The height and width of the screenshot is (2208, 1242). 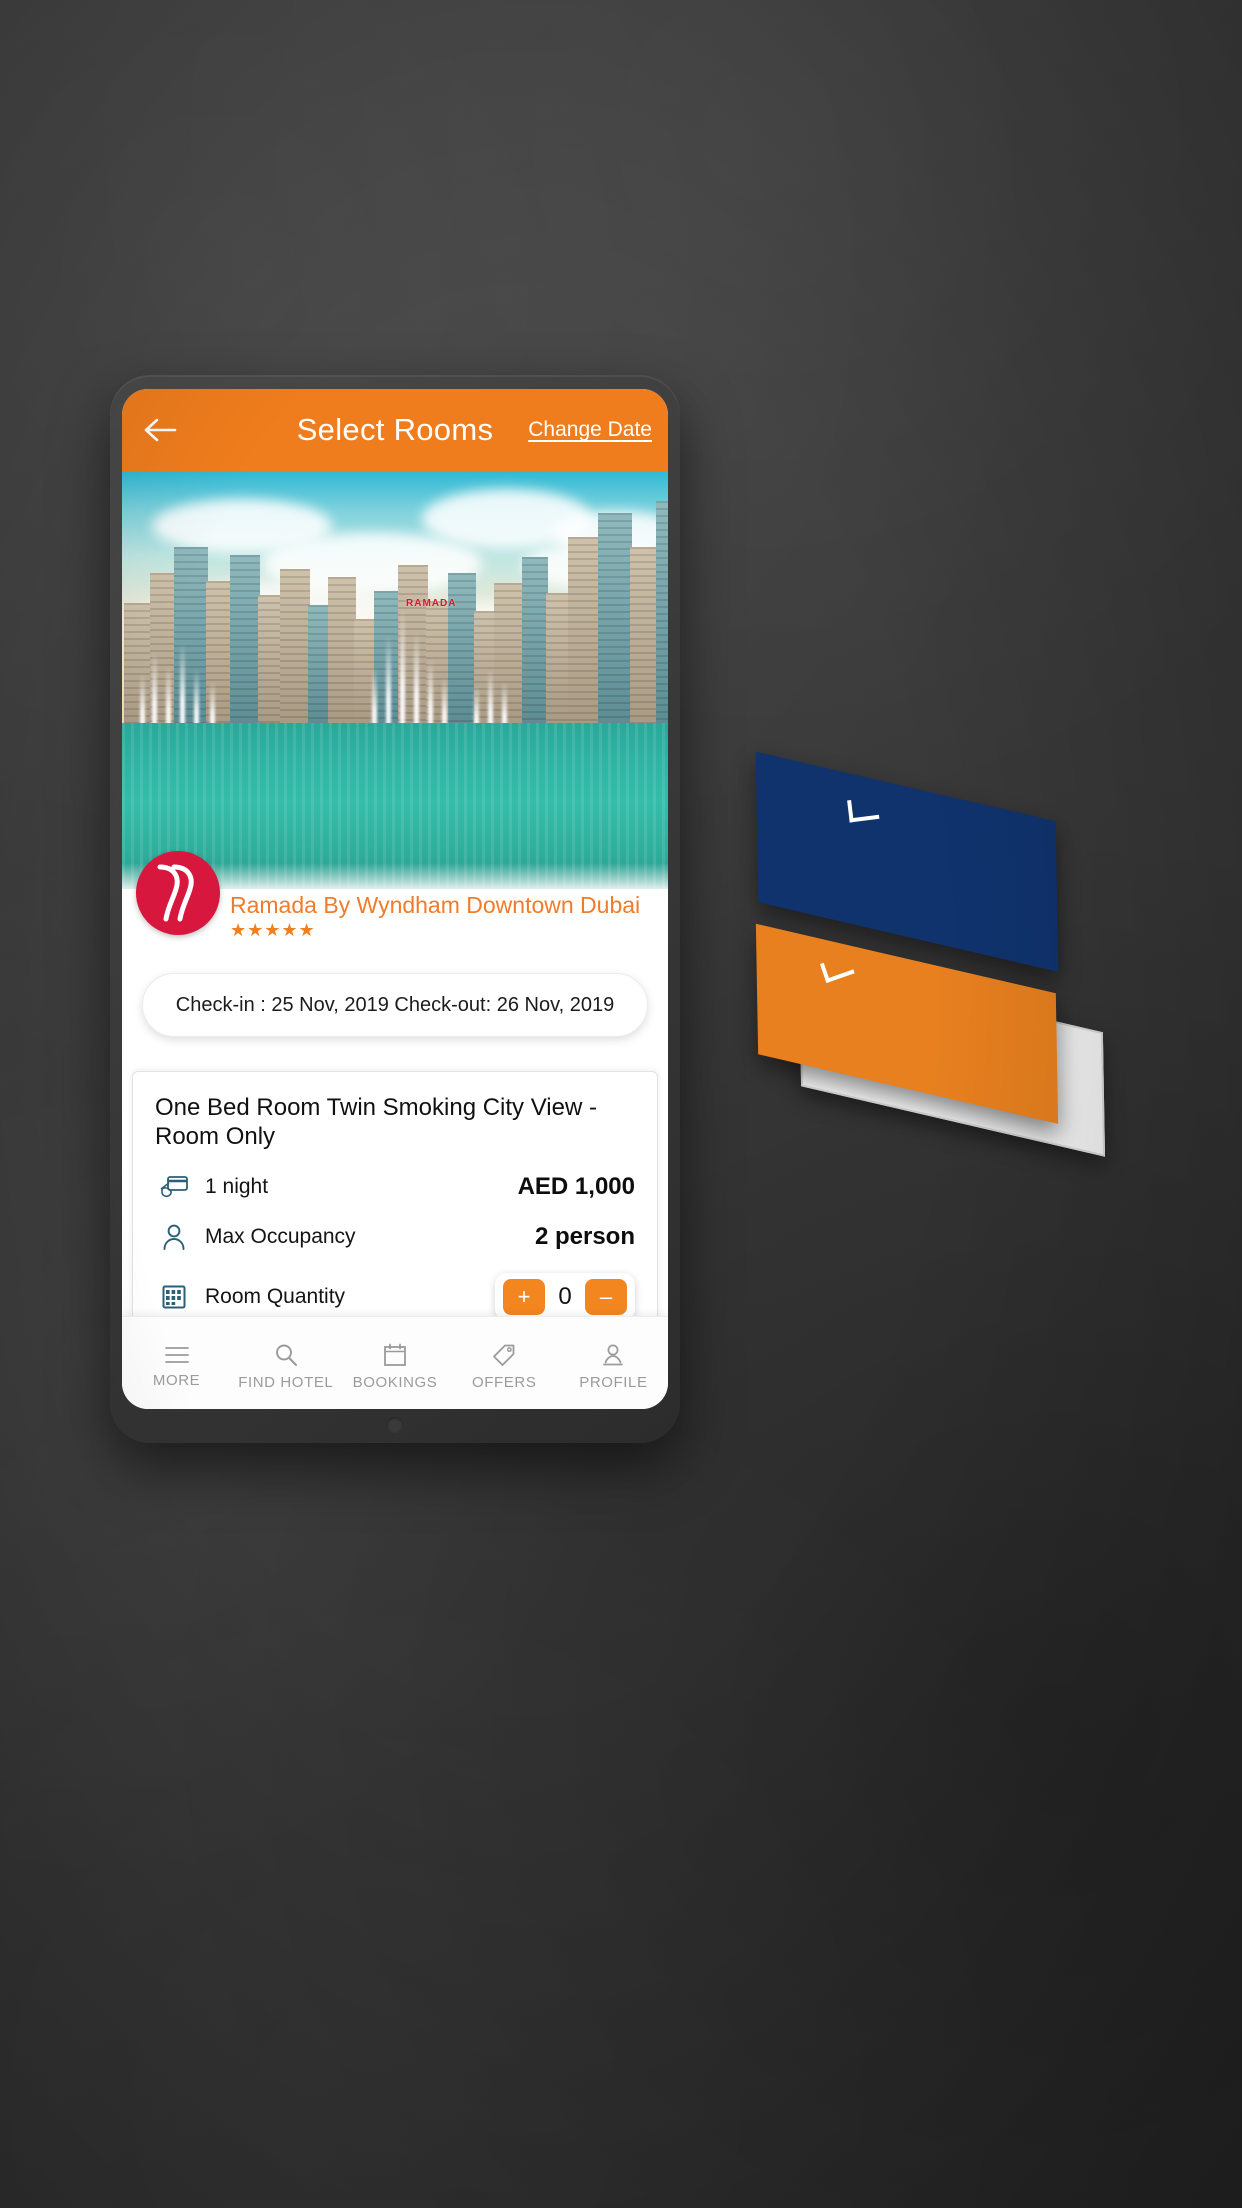 I want to click on room-row-label: 1 night, so click(x=237, y=1186).